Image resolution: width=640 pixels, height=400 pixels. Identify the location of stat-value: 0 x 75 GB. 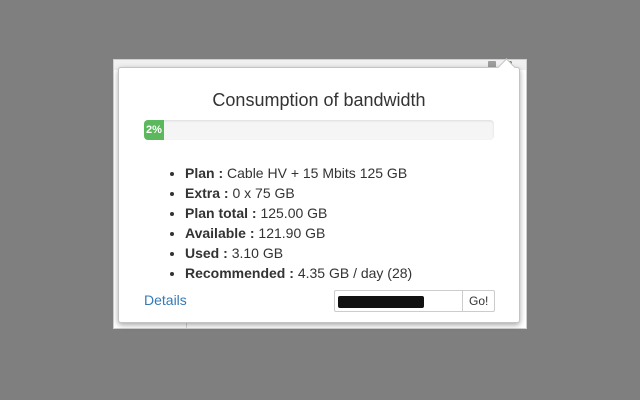
(263, 193).